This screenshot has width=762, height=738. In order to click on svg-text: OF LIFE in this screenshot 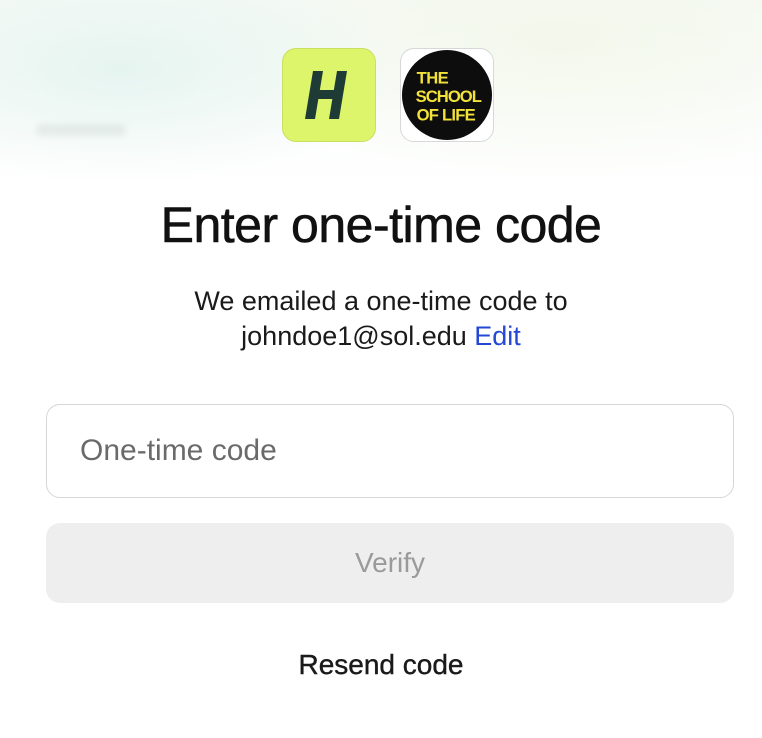, I will do `click(446, 114)`.